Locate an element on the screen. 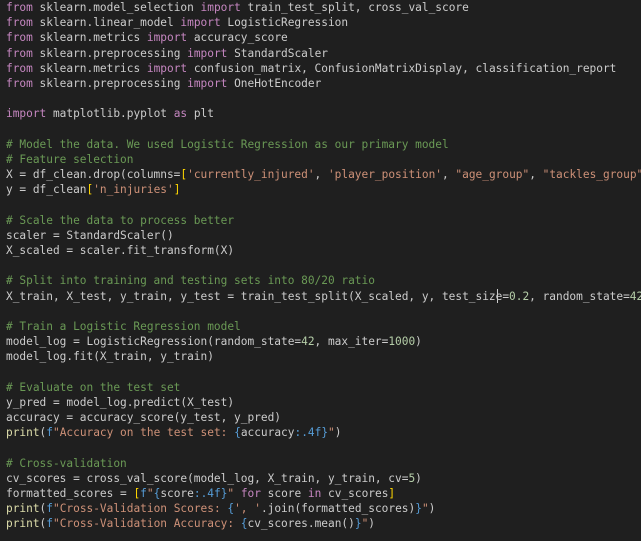  code-token: "Accuracy on the test set: is located at coordinates (143, 433).